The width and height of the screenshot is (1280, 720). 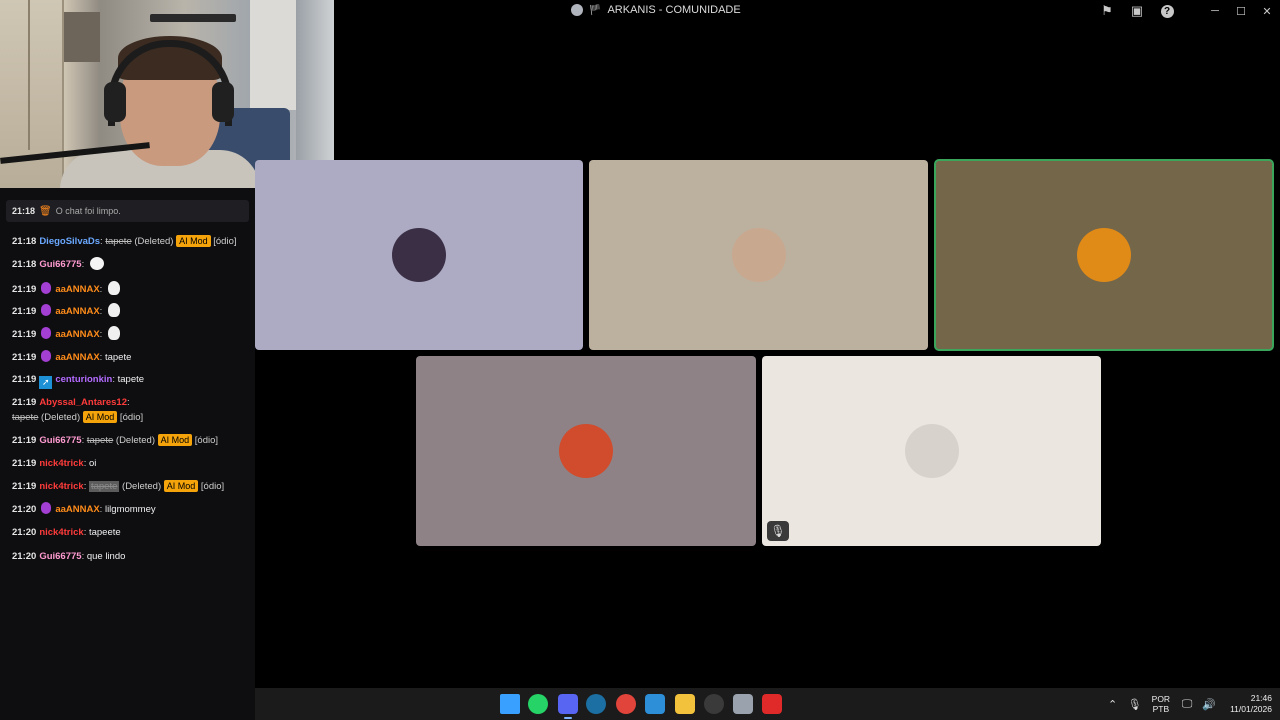 I want to click on maximize-button: ☐, so click(x=1241, y=11).